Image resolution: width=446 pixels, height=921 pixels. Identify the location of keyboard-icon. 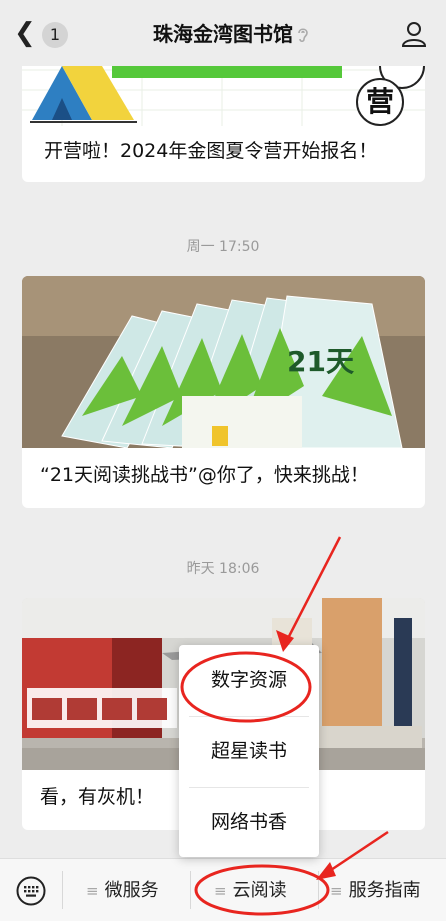
(31, 891).